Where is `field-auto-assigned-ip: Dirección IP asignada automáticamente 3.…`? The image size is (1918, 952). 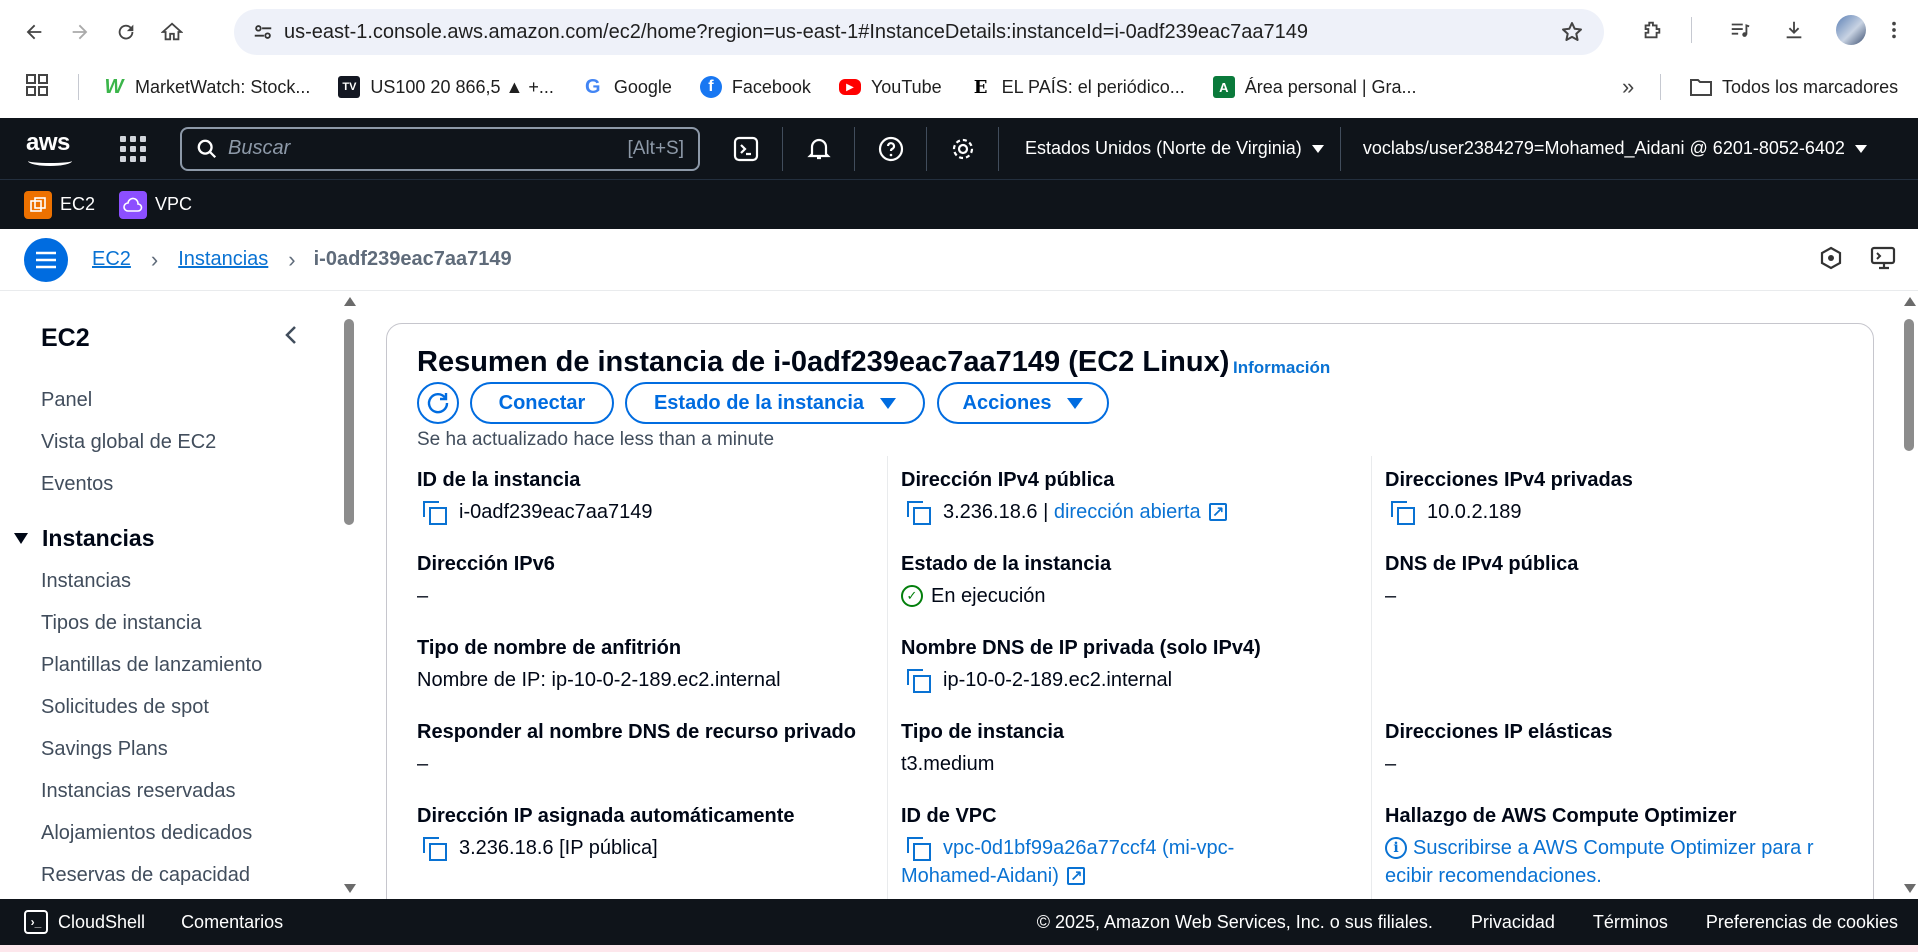
field-auto-assigned-ip: Dirección IP asignada automáticamente 3.… is located at coordinates (606, 833).